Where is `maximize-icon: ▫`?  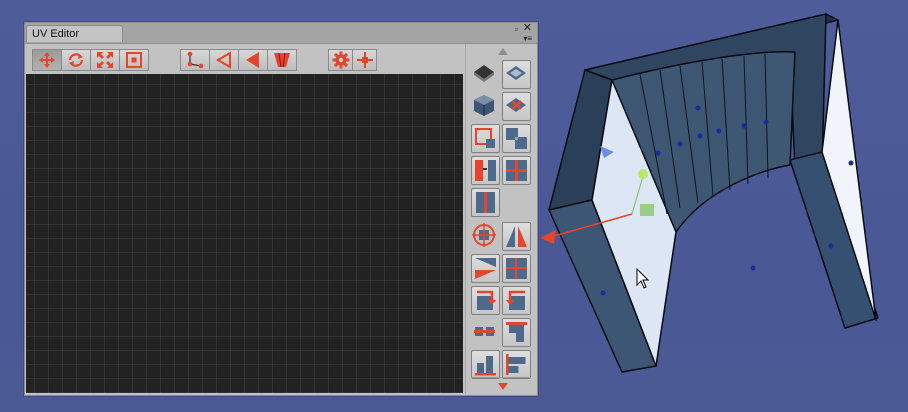 maximize-icon: ▫ is located at coordinates (516, 29).